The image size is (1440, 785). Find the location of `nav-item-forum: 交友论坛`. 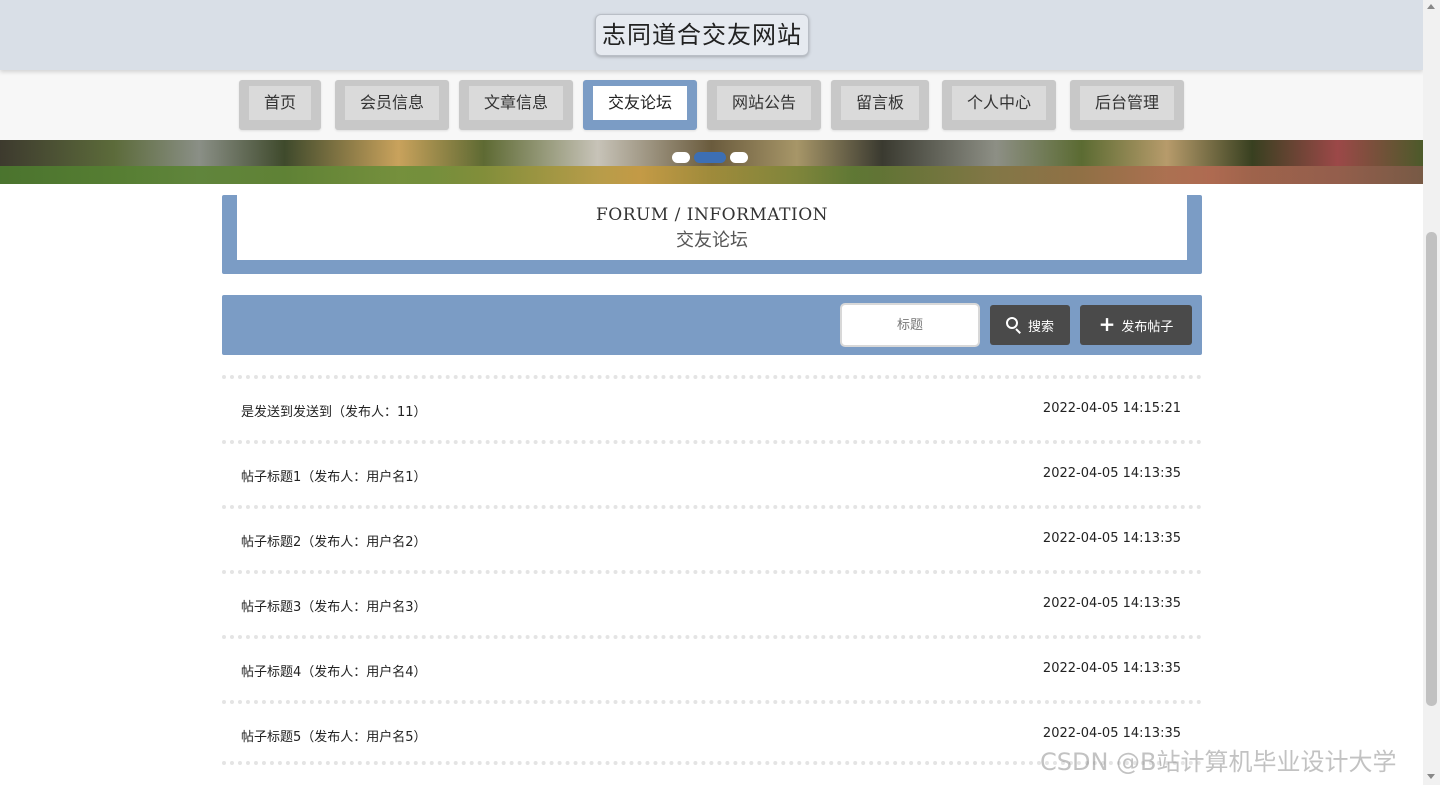

nav-item-forum: 交友论坛 is located at coordinates (640, 105).